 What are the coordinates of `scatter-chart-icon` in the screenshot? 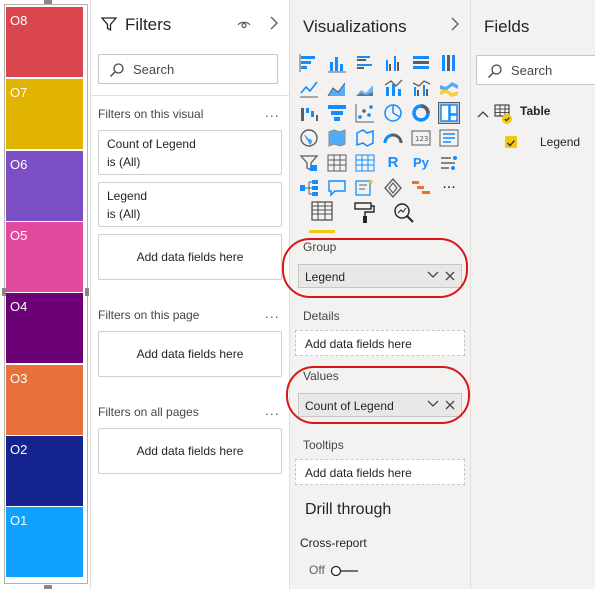 It's located at (365, 113).